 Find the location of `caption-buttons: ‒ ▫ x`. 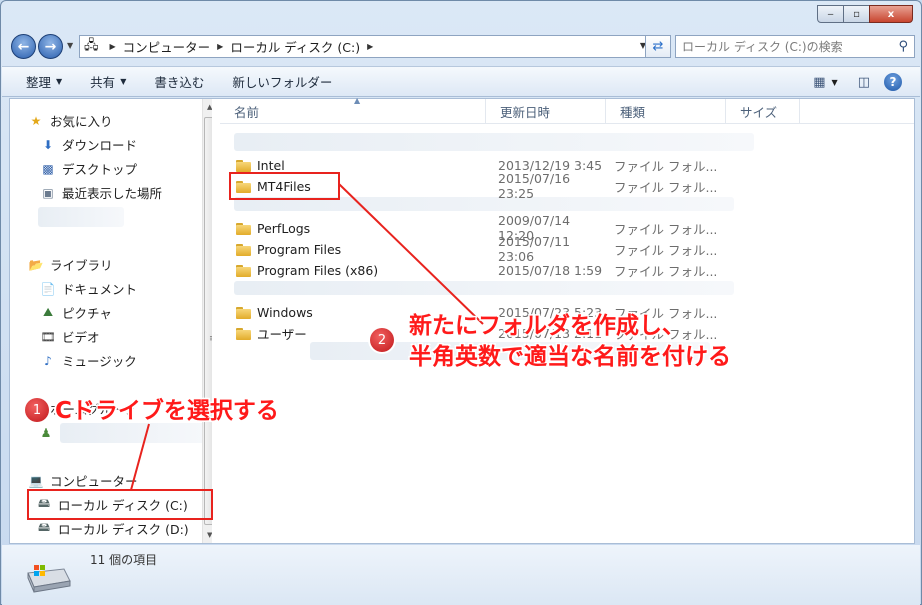

caption-buttons: ‒ ▫ x is located at coordinates (865, 14).